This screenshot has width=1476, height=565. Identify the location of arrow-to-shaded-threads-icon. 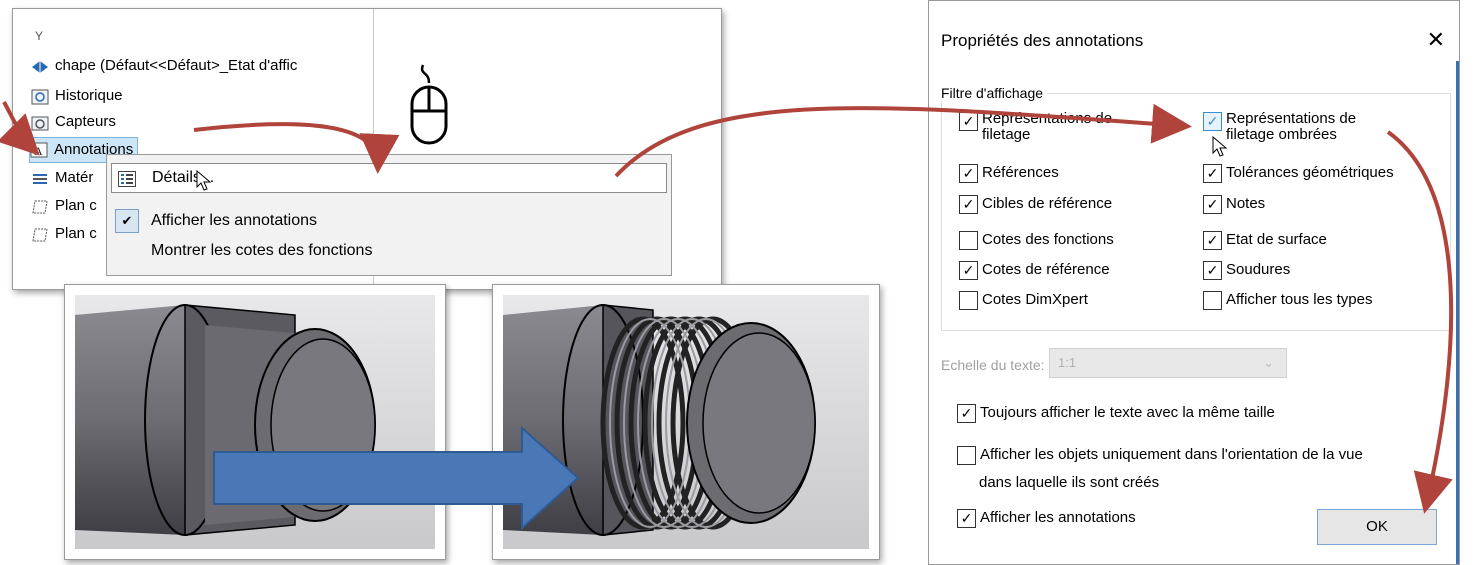
(903, 140).